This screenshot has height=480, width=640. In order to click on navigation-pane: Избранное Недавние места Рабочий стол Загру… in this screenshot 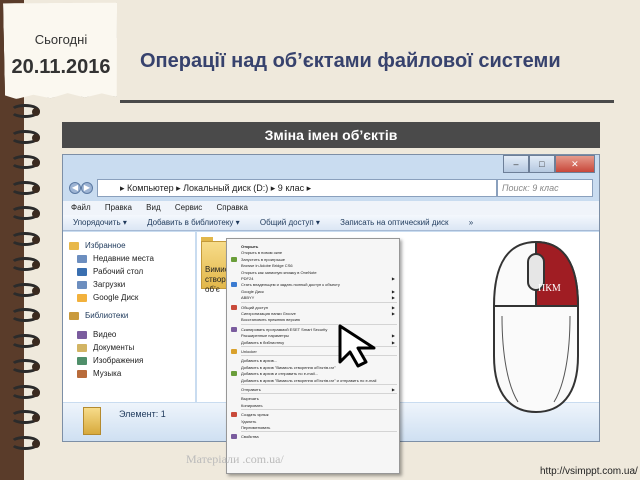, I will do `click(129, 317)`.